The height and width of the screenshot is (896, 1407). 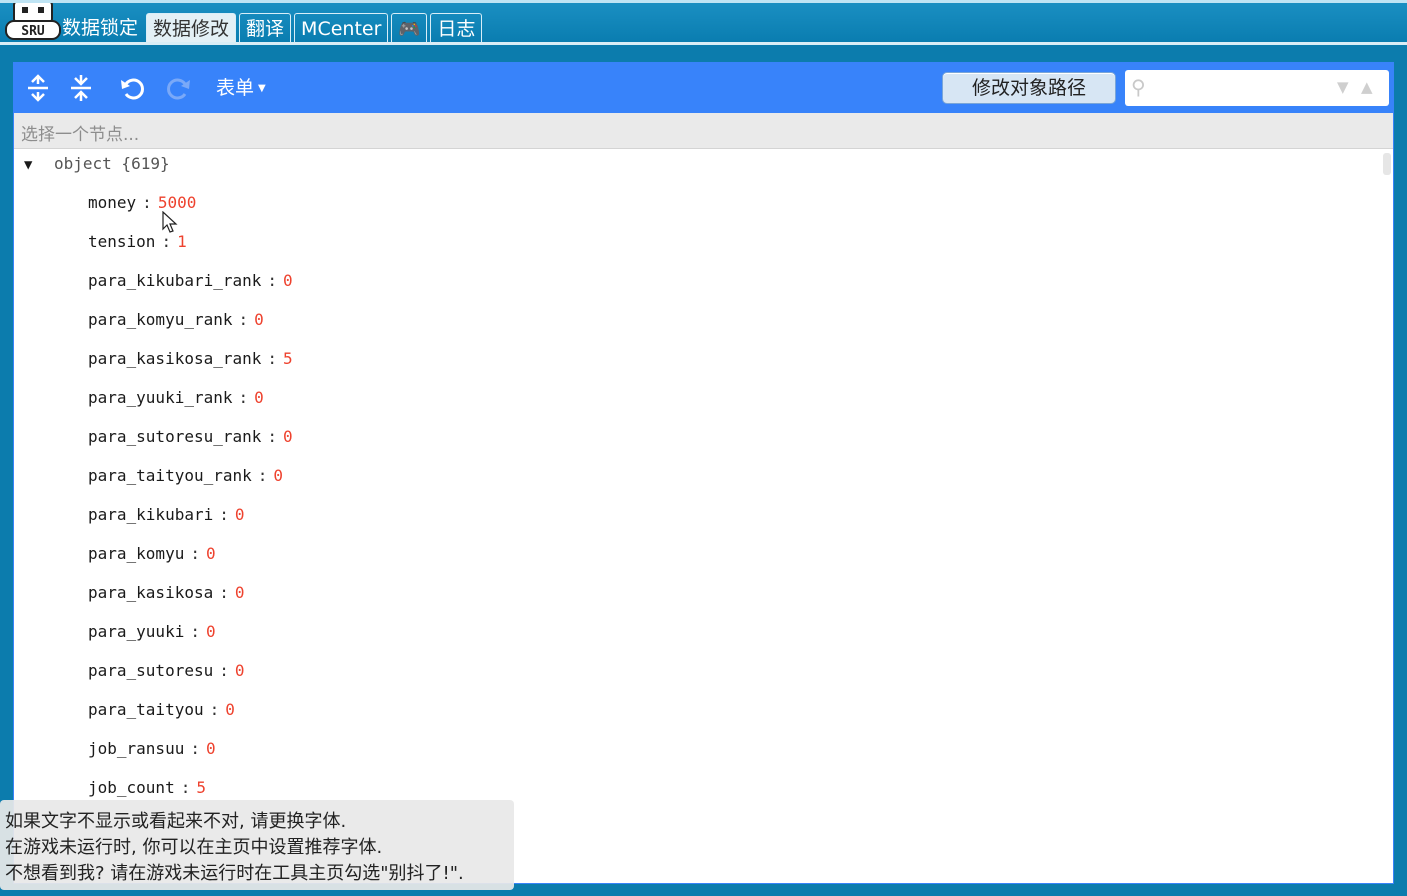 What do you see at coordinates (160, 397) in the screenshot?
I see `field-key: para_yuuki_rank` at bounding box center [160, 397].